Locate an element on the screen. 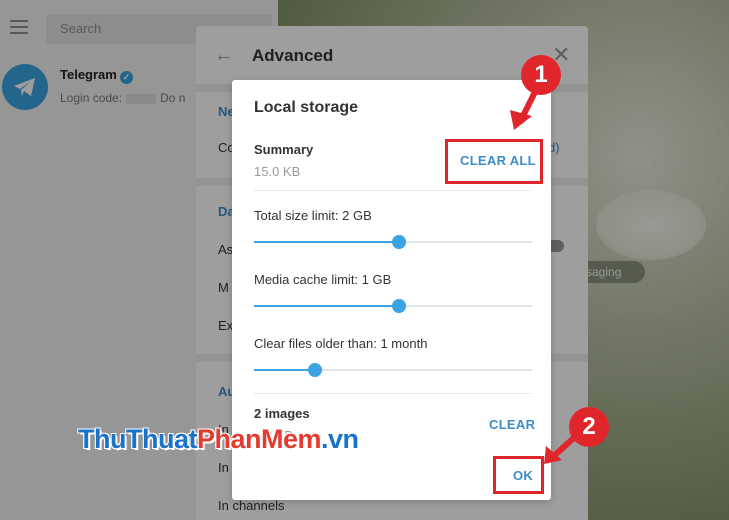  highlight-clear-all is located at coordinates (494, 161).